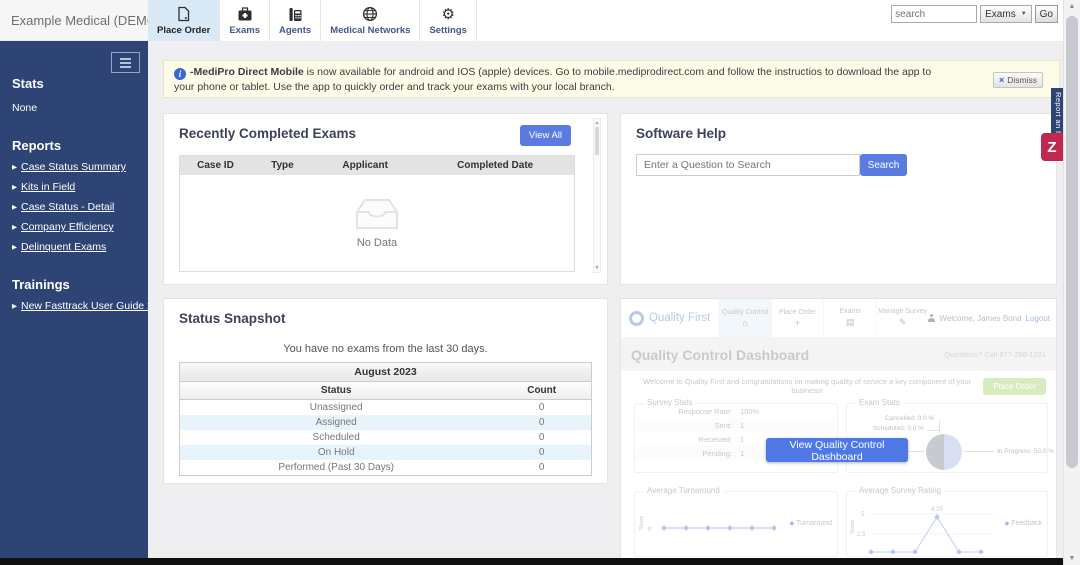 This screenshot has width=1080, height=565. What do you see at coordinates (385, 422) in the screenshot?
I see `table-row: Assigned 0` at bounding box center [385, 422].